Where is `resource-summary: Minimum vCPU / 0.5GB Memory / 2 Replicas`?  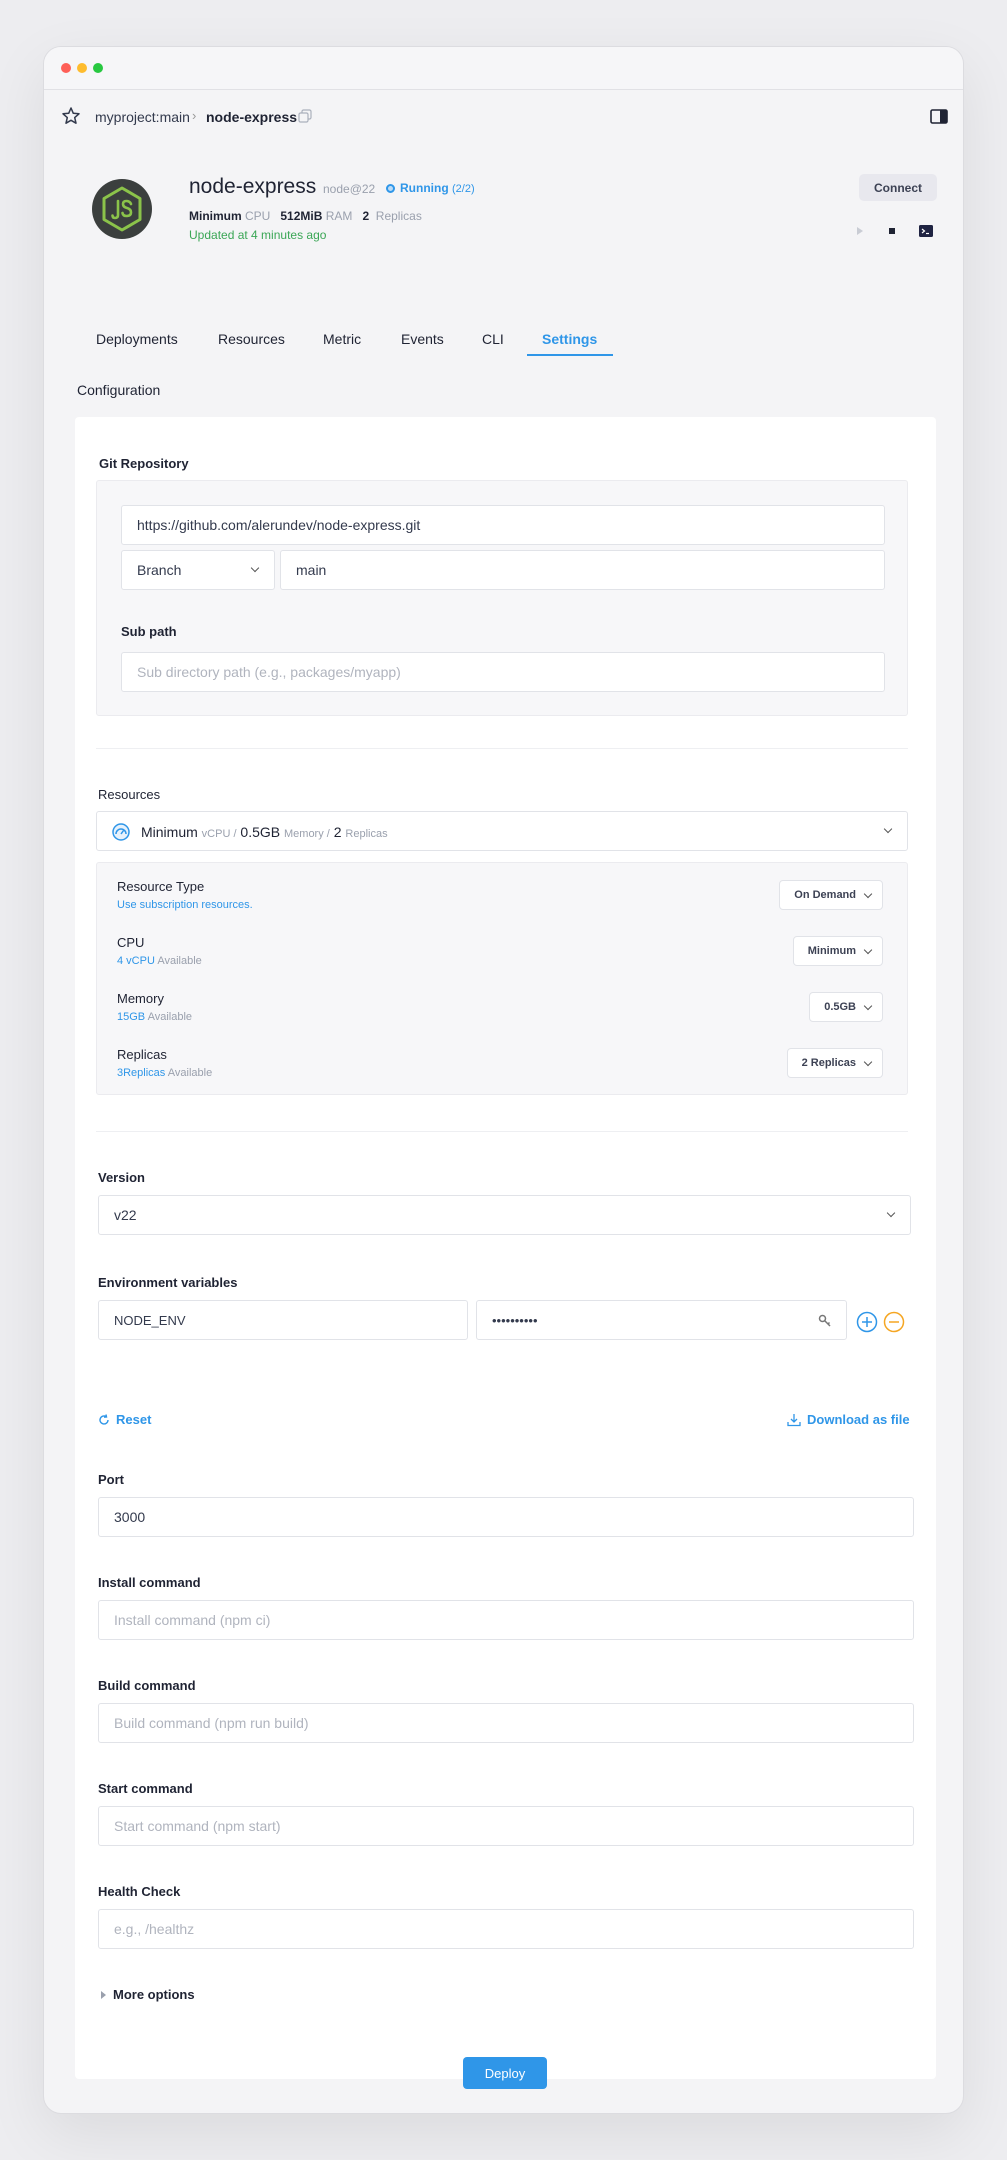
resource-summary: Minimum vCPU / 0.5GB Memory / 2 Replicas is located at coordinates (264, 832).